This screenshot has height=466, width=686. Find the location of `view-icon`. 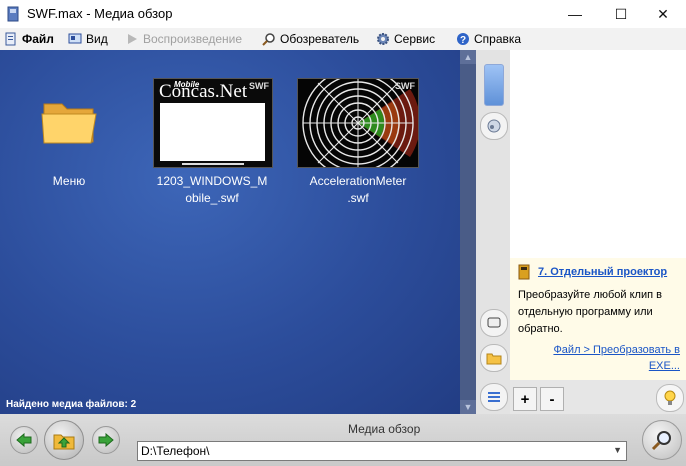

view-icon is located at coordinates (75, 38).